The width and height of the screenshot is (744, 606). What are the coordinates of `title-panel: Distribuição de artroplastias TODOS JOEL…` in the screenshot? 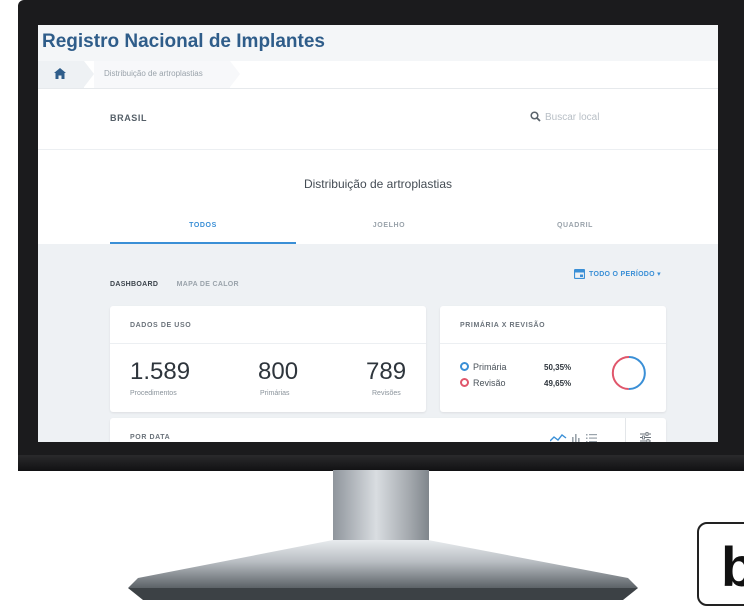 It's located at (378, 197).